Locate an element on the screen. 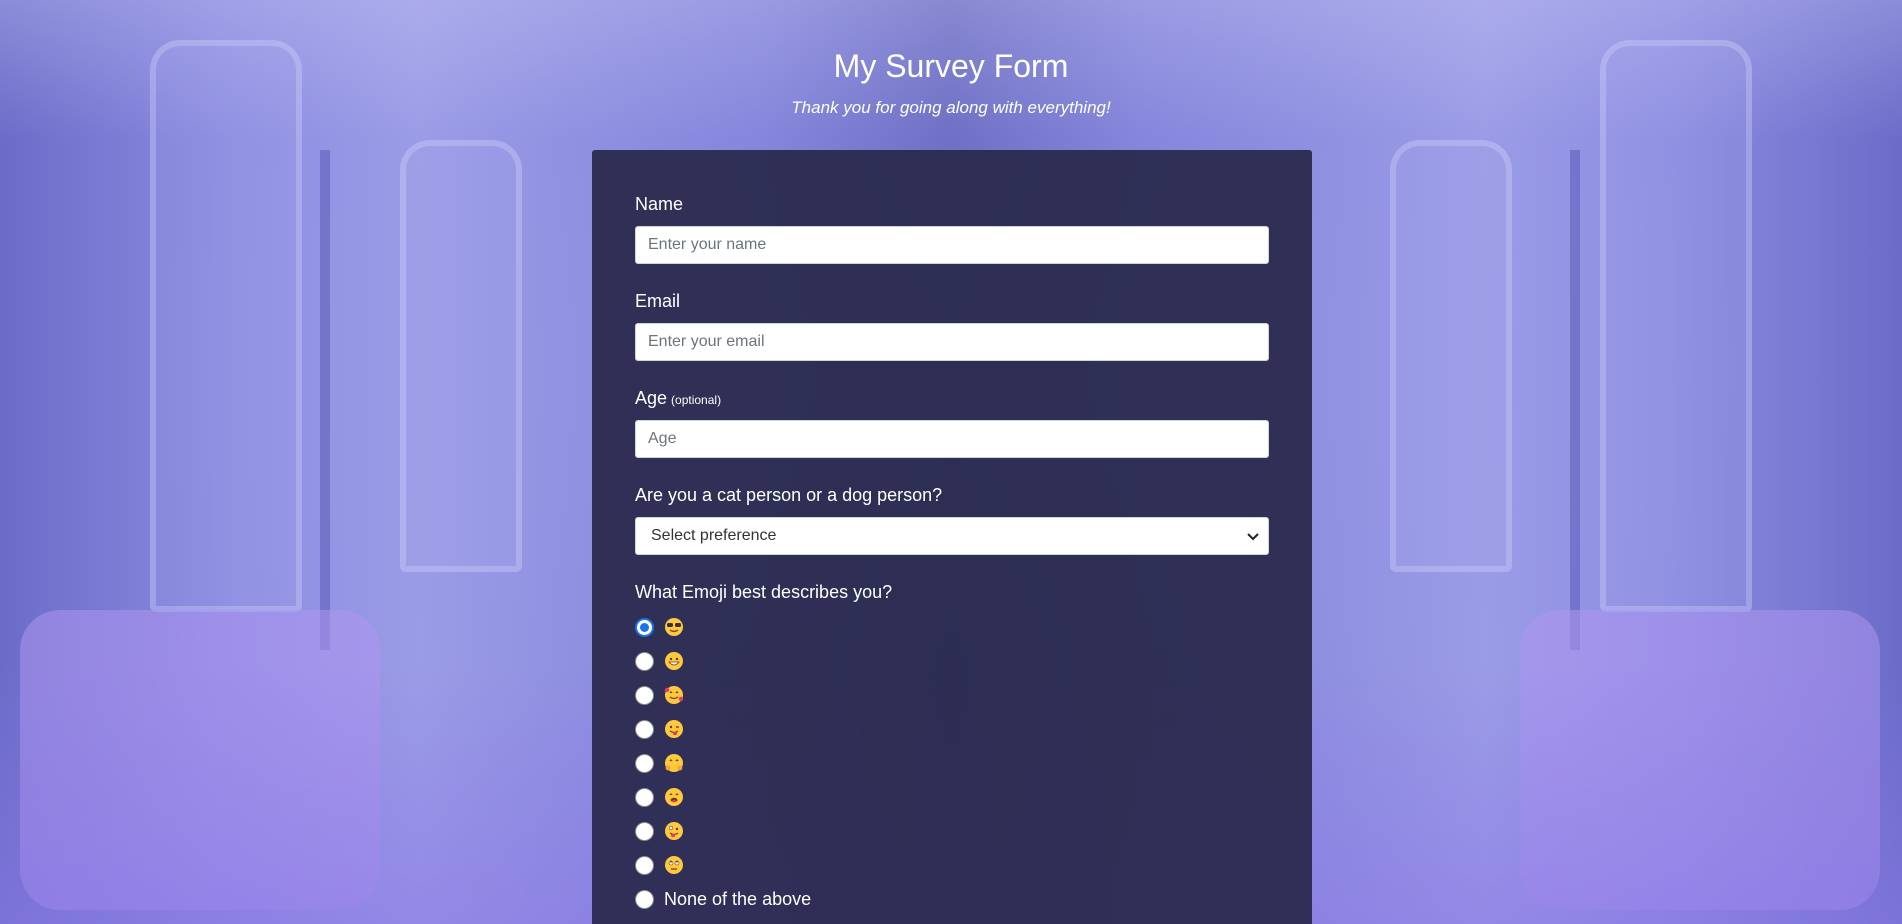  email-group: Email Enter your email is located at coordinates (952, 326).